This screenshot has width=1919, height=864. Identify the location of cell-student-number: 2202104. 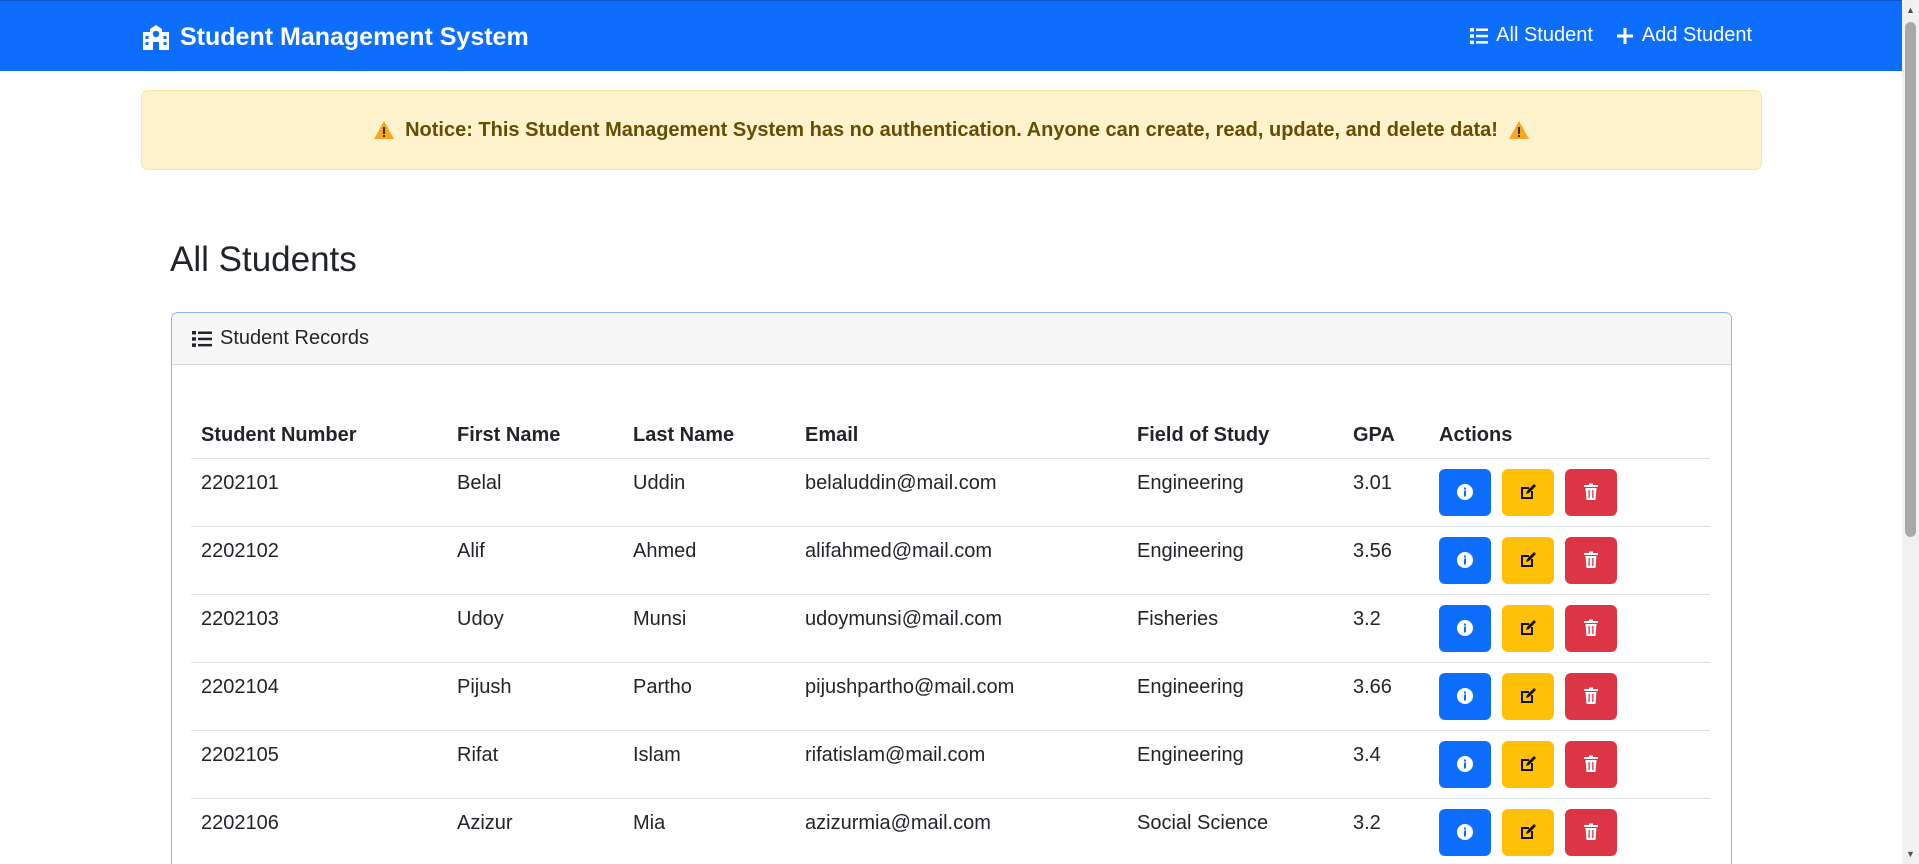
(319, 696).